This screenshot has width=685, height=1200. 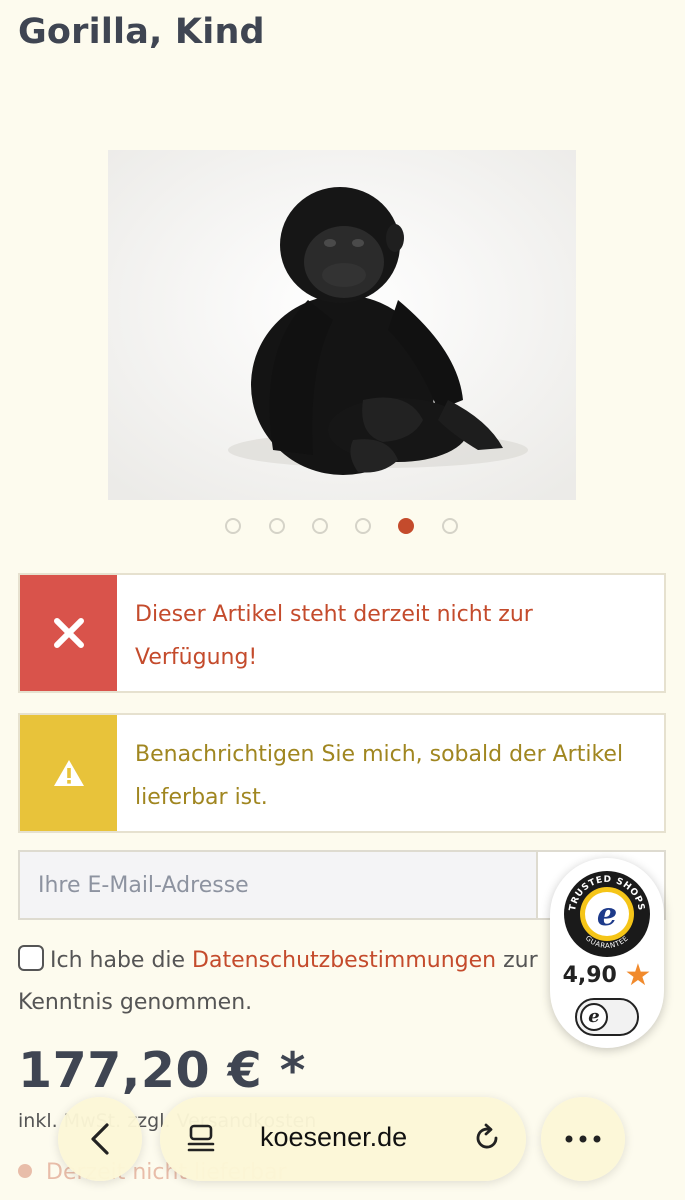 What do you see at coordinates (278, 885) in the screenshot?
I see `email-field` at bounding box center [278, 885].